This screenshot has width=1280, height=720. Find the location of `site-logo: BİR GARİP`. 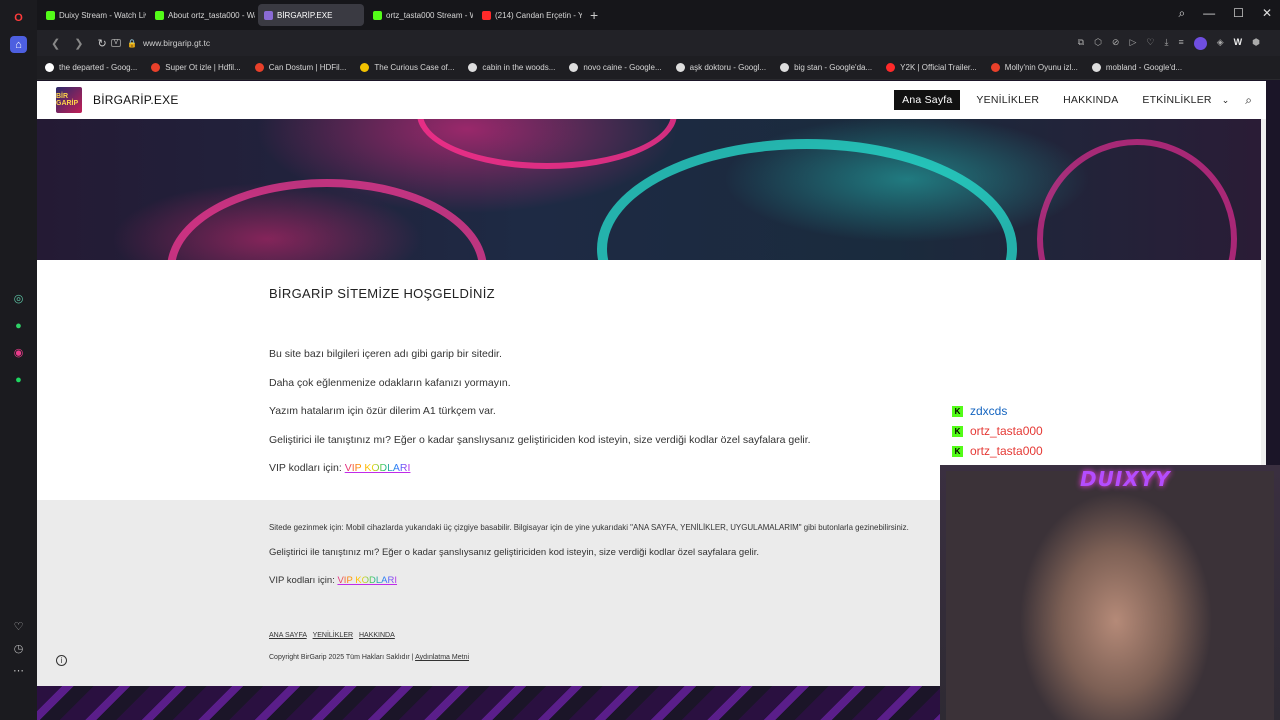

site-logo: BİR GARİP is located at coordinates (69, 100).